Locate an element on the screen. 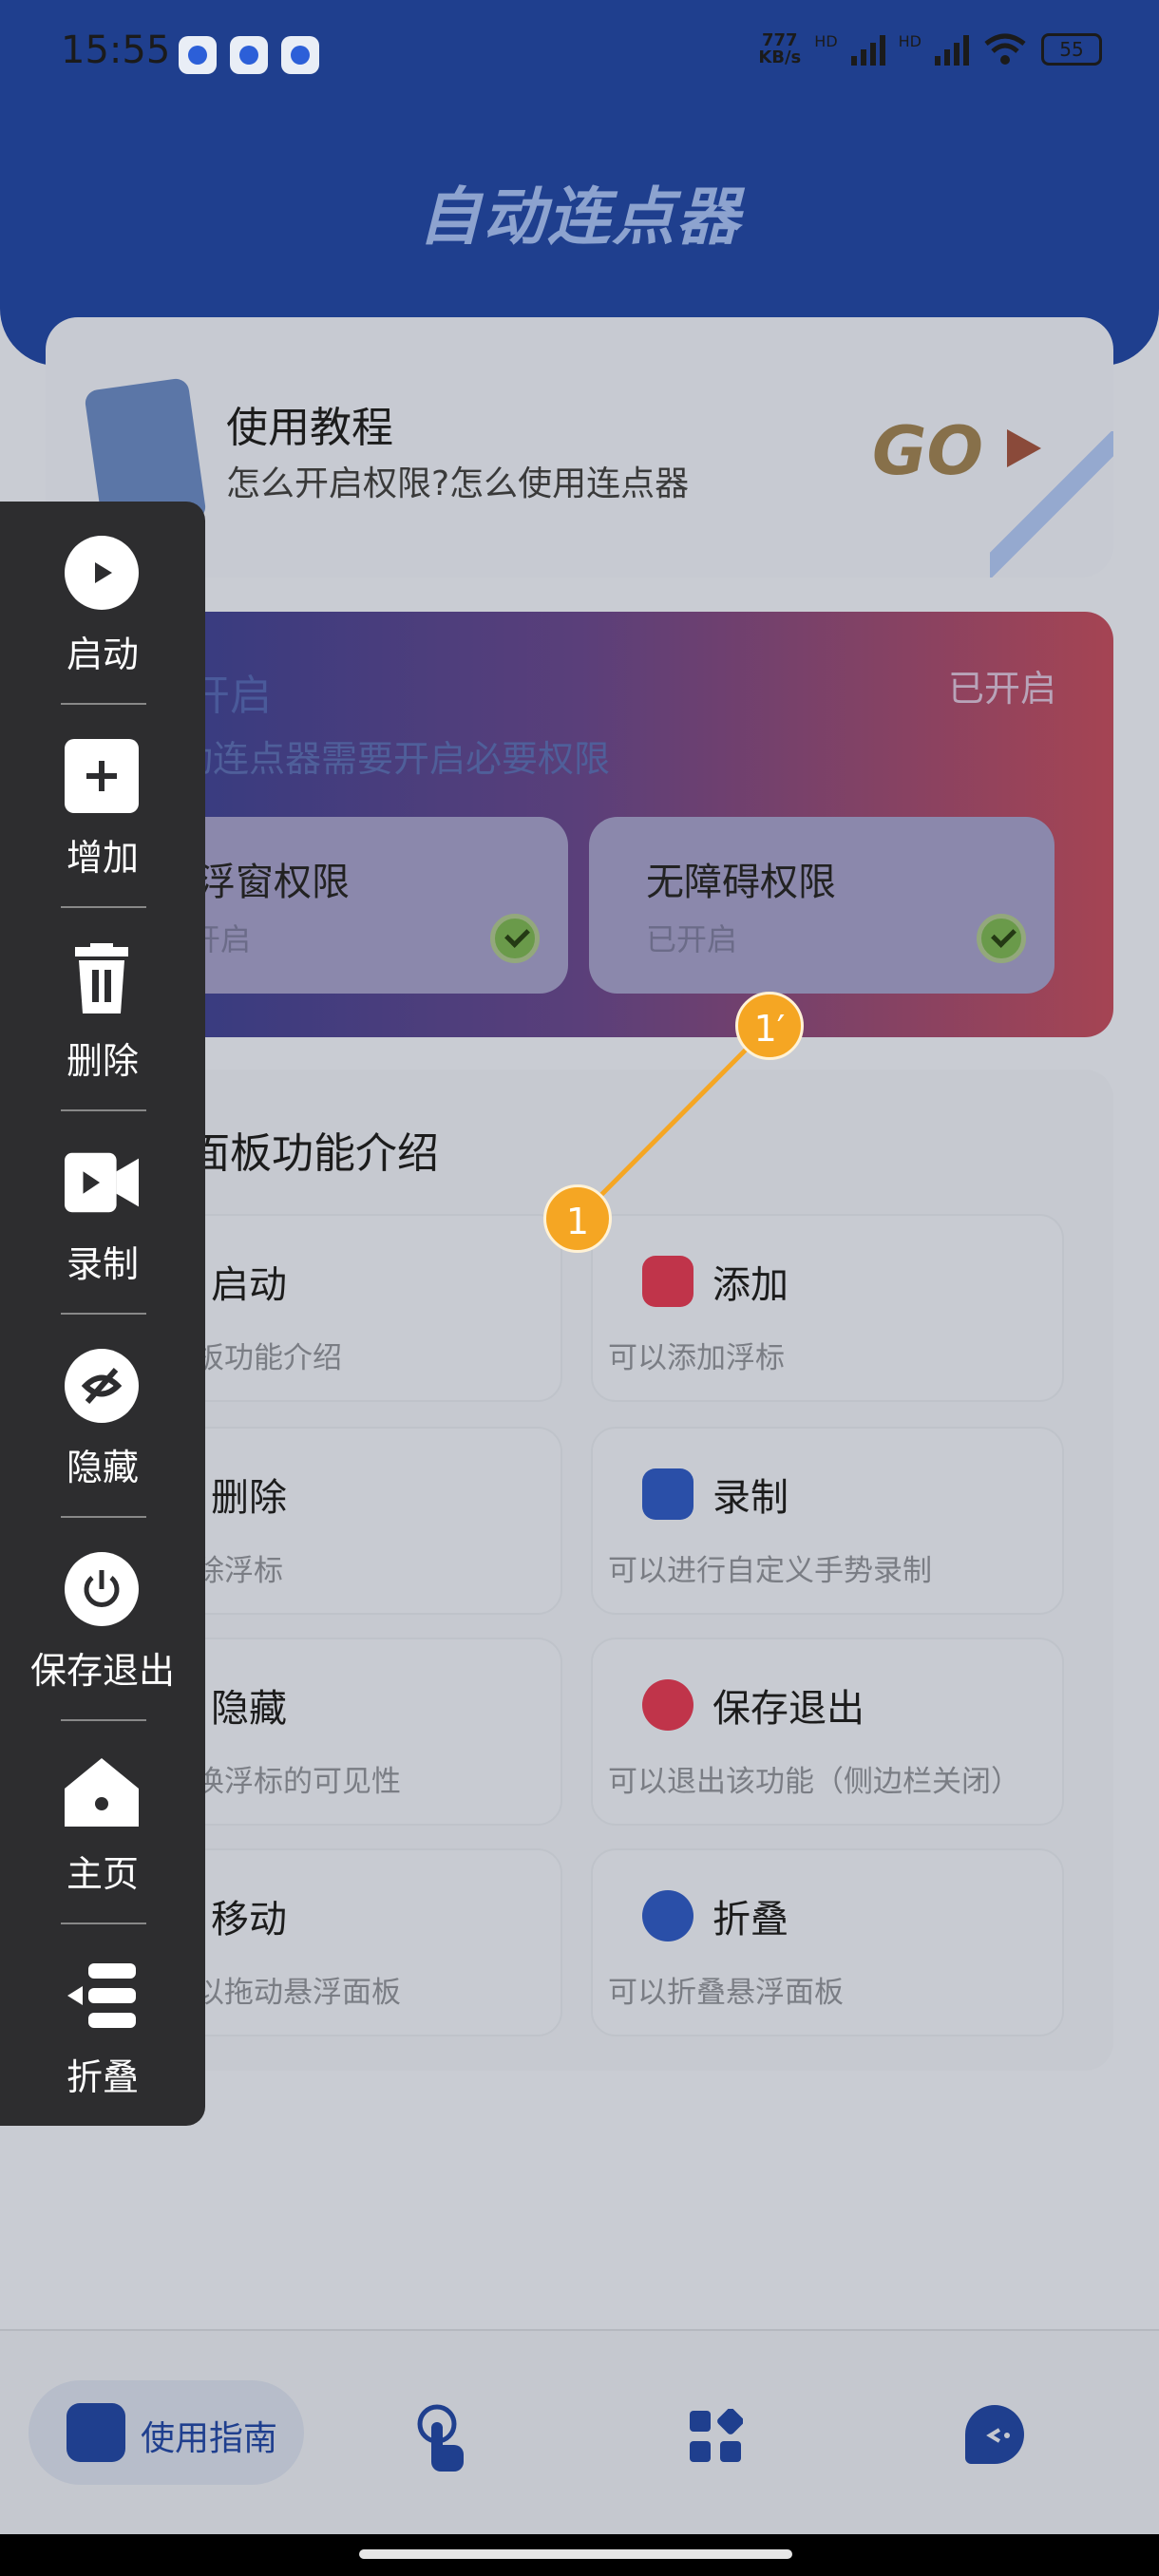  panel-label: 主页 is located at coordinates (102, 1874).